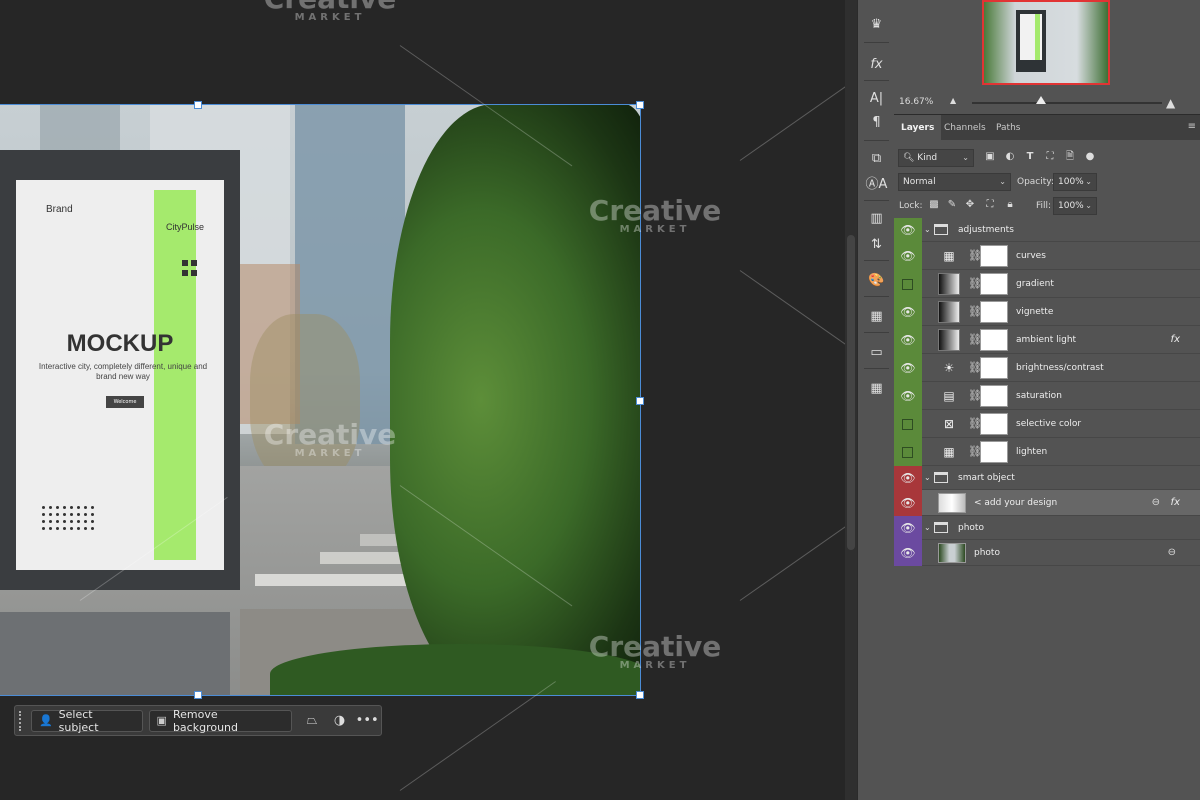  What do you see at coordinates (876, 219) in the screenshot?
I see `libraries-icon: ▥` at bounding box center [876, 219].